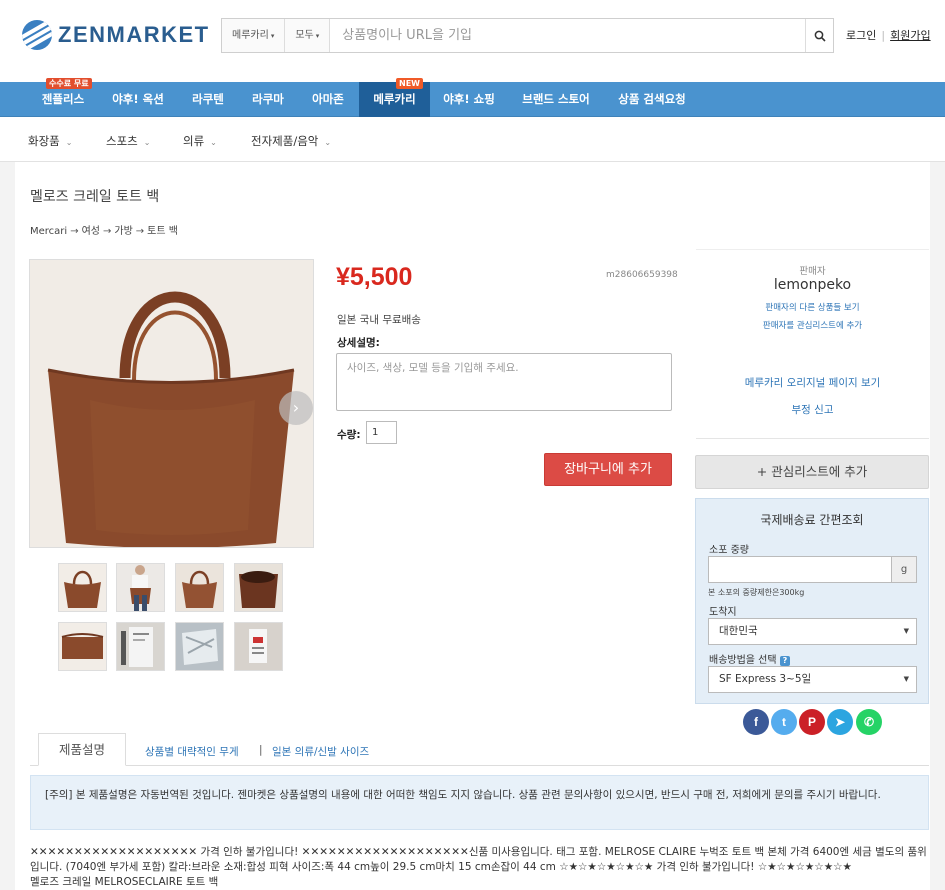 This screenshot has width=945, height=890. I want to click on signup-link: 회원가입, so click(910, 35).